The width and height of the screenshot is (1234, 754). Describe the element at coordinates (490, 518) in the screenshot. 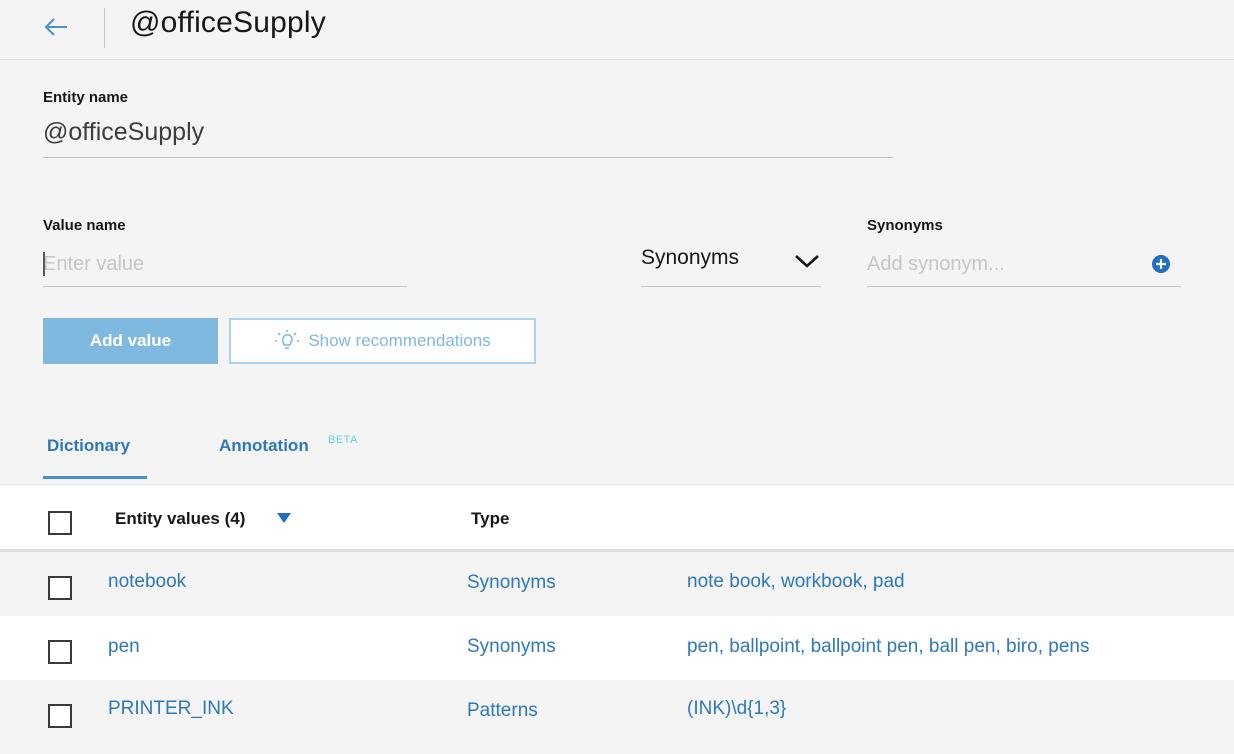

I see `type-header: Type` at that location.